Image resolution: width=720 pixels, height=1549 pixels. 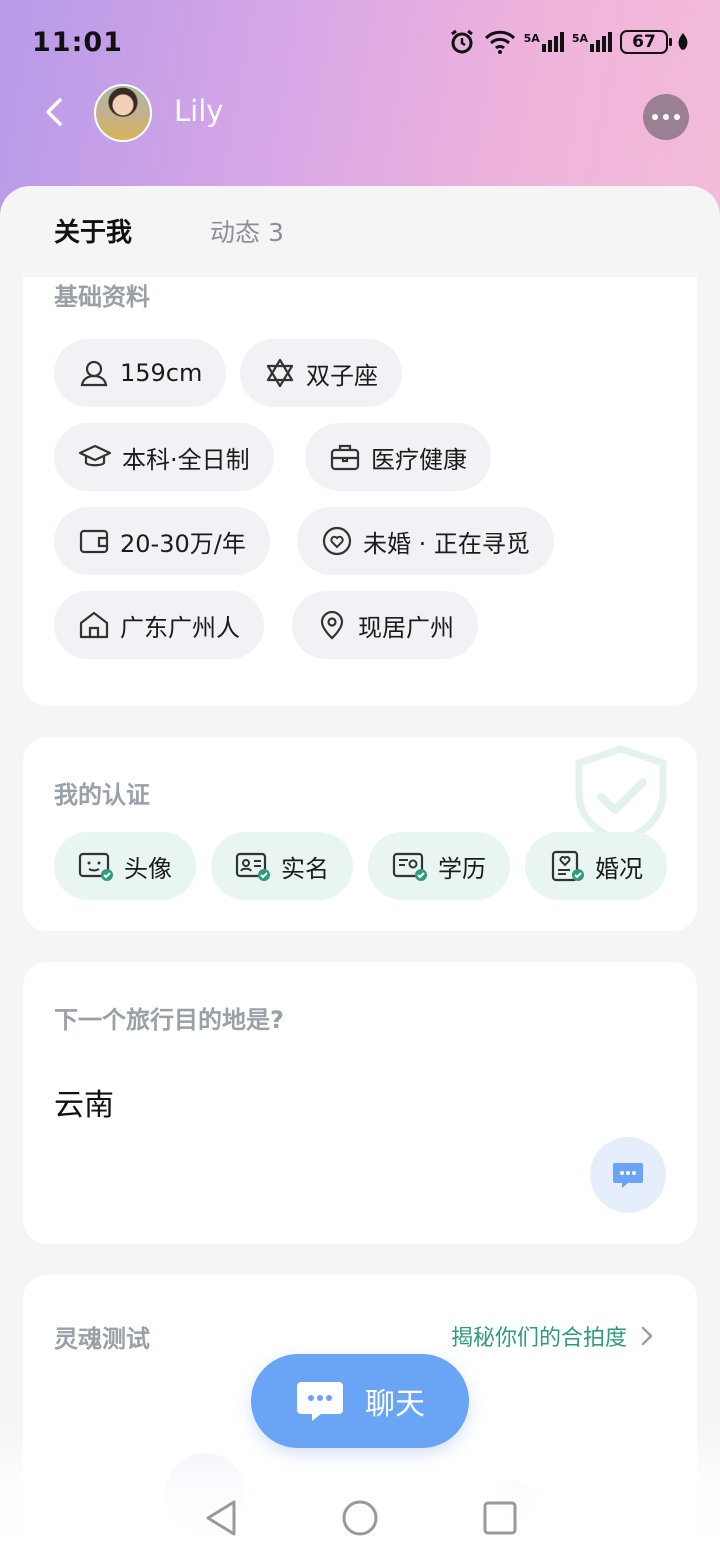 I want to click on travel-answer: 云南, so click(x=84, y=1105).